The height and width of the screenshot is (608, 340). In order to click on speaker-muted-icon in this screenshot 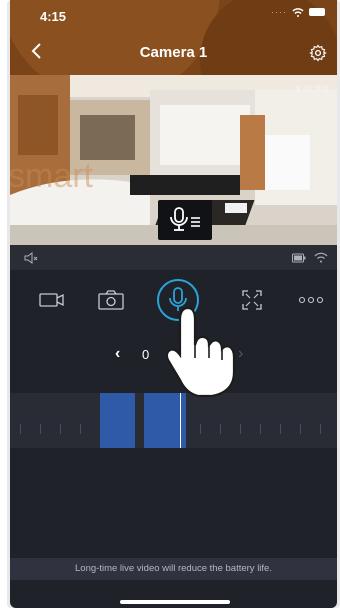, I will do `click(31, 258)`.